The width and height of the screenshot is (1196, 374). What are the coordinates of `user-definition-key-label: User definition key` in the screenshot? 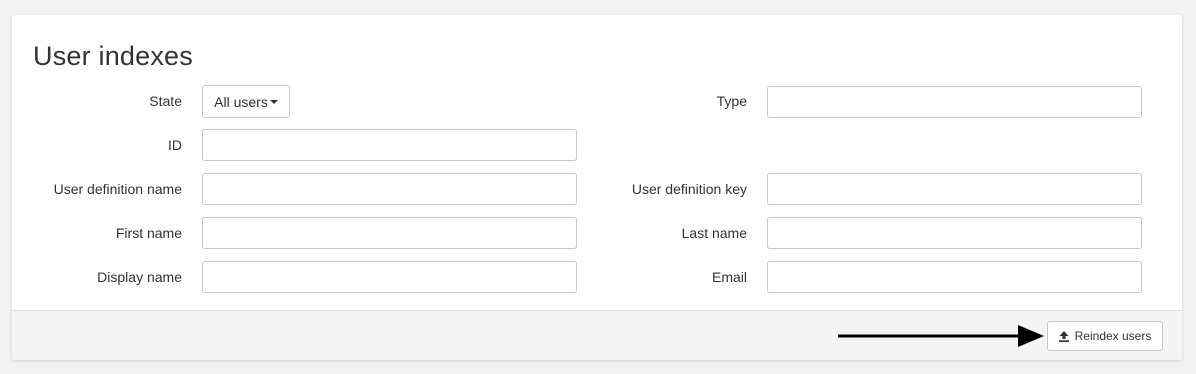 It's located at (689, 189).